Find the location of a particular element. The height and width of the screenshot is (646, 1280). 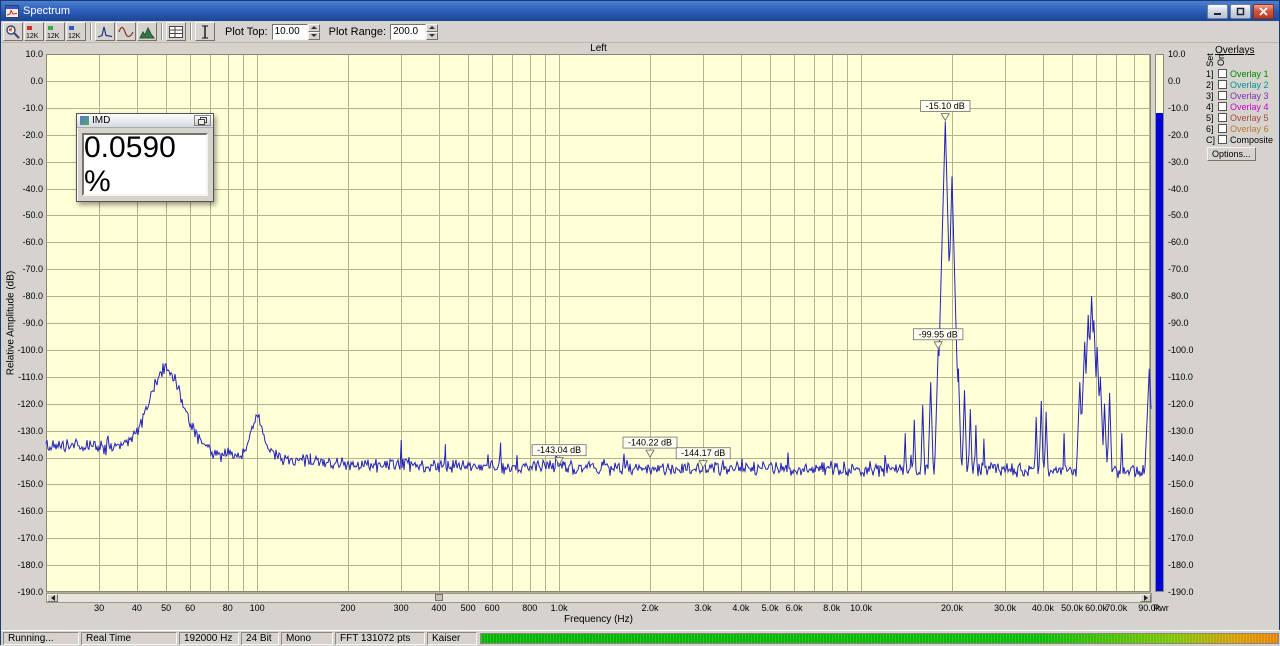

plot-top-label: Plot Top: is located at coordinates (246, 32).